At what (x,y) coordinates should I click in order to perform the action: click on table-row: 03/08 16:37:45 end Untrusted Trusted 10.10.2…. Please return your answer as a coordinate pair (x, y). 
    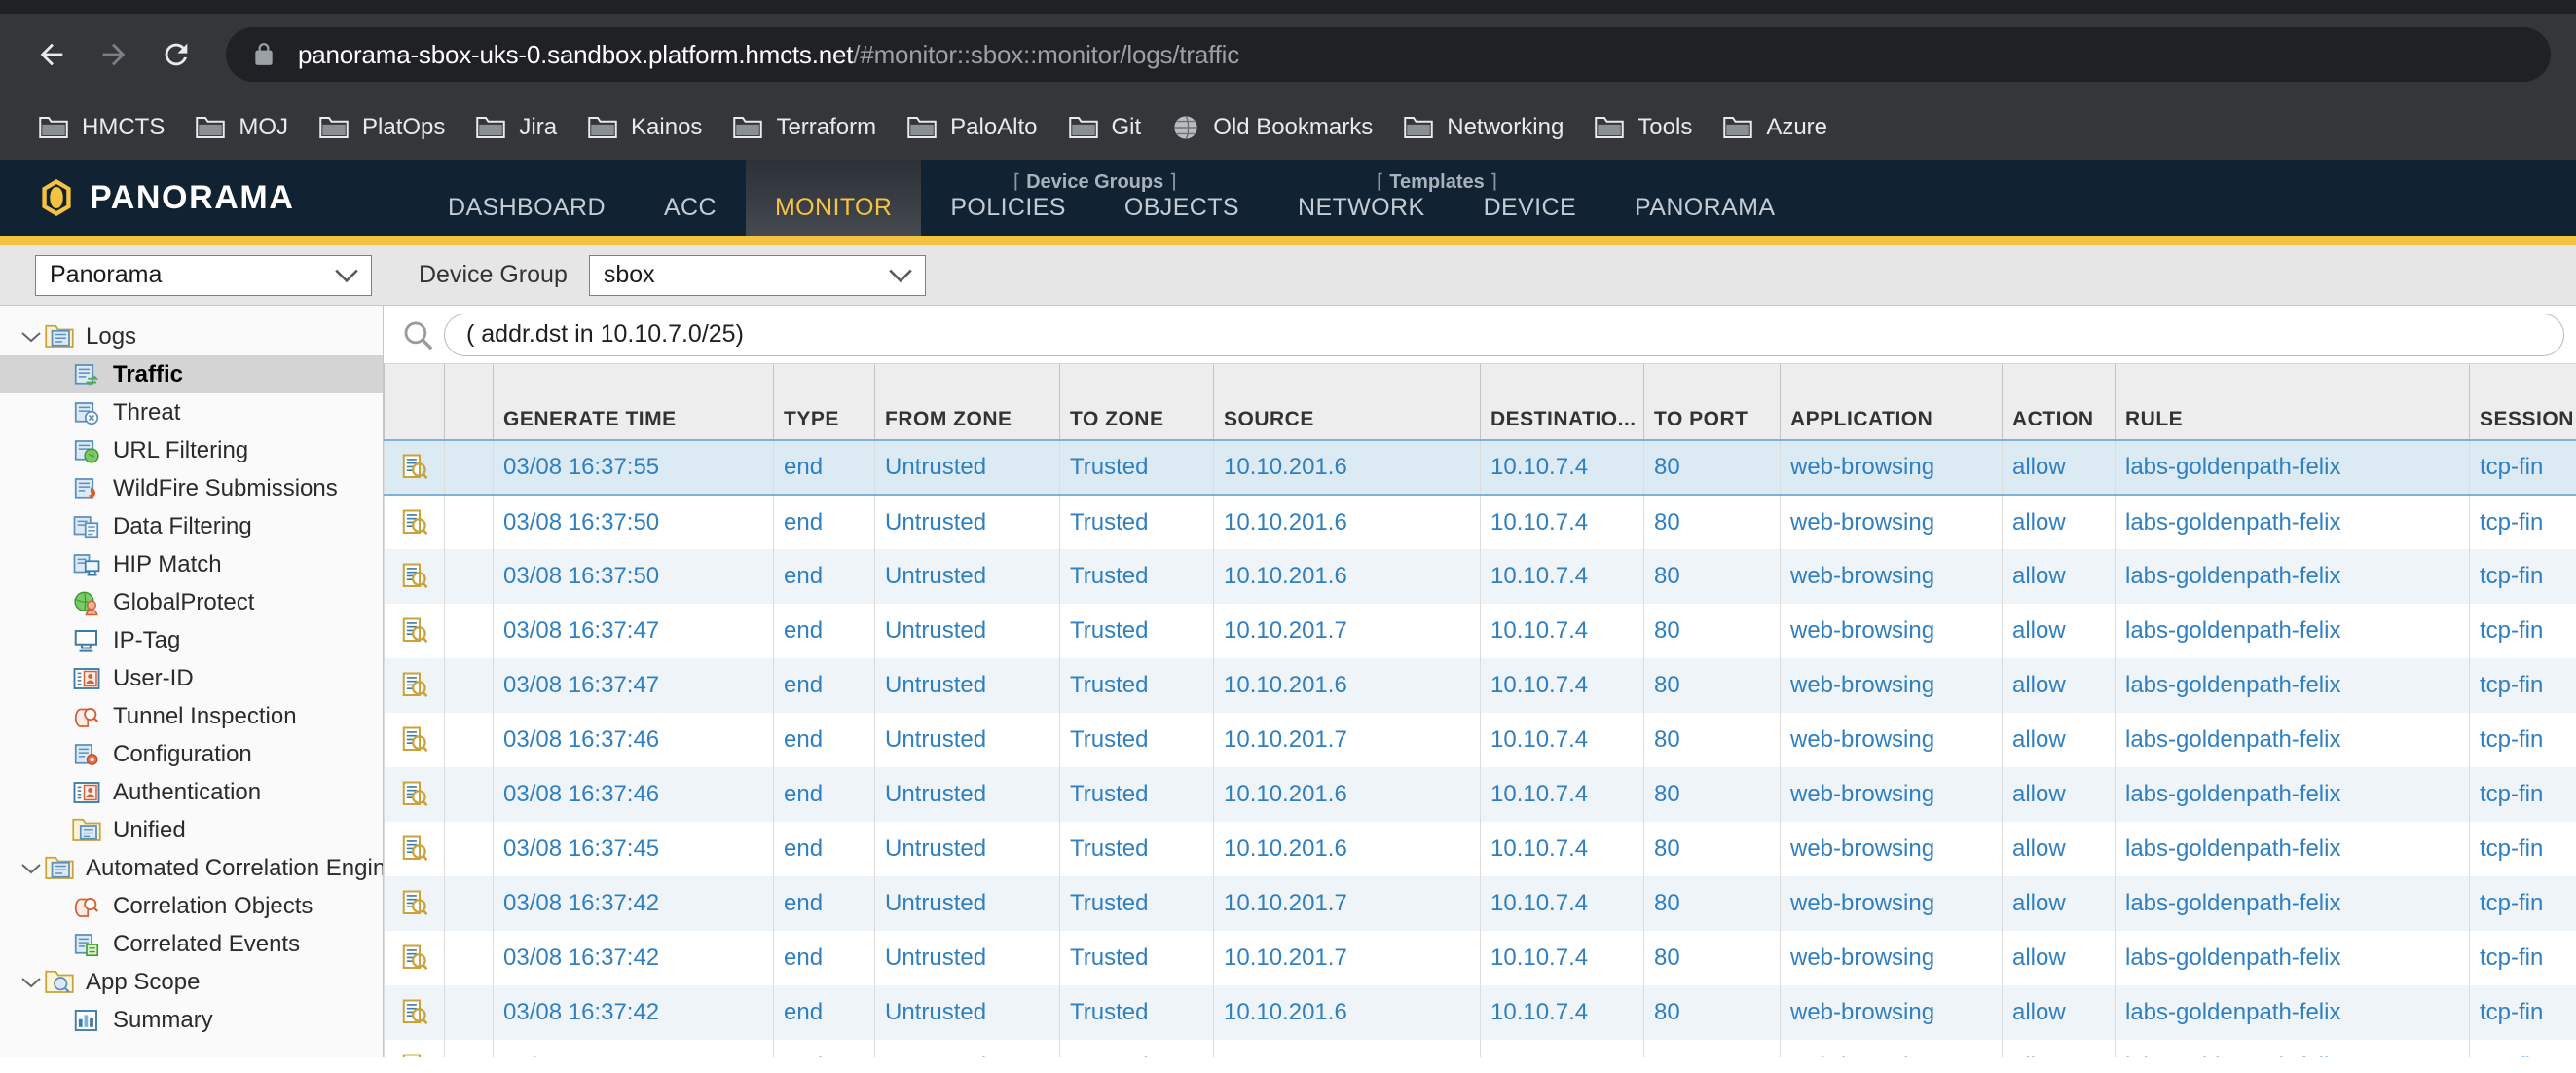
    Looking at the image, I should click on (1480, 849).